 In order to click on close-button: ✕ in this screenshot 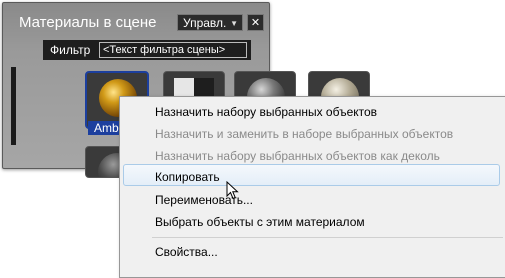, I will do `click(255, 22)`.